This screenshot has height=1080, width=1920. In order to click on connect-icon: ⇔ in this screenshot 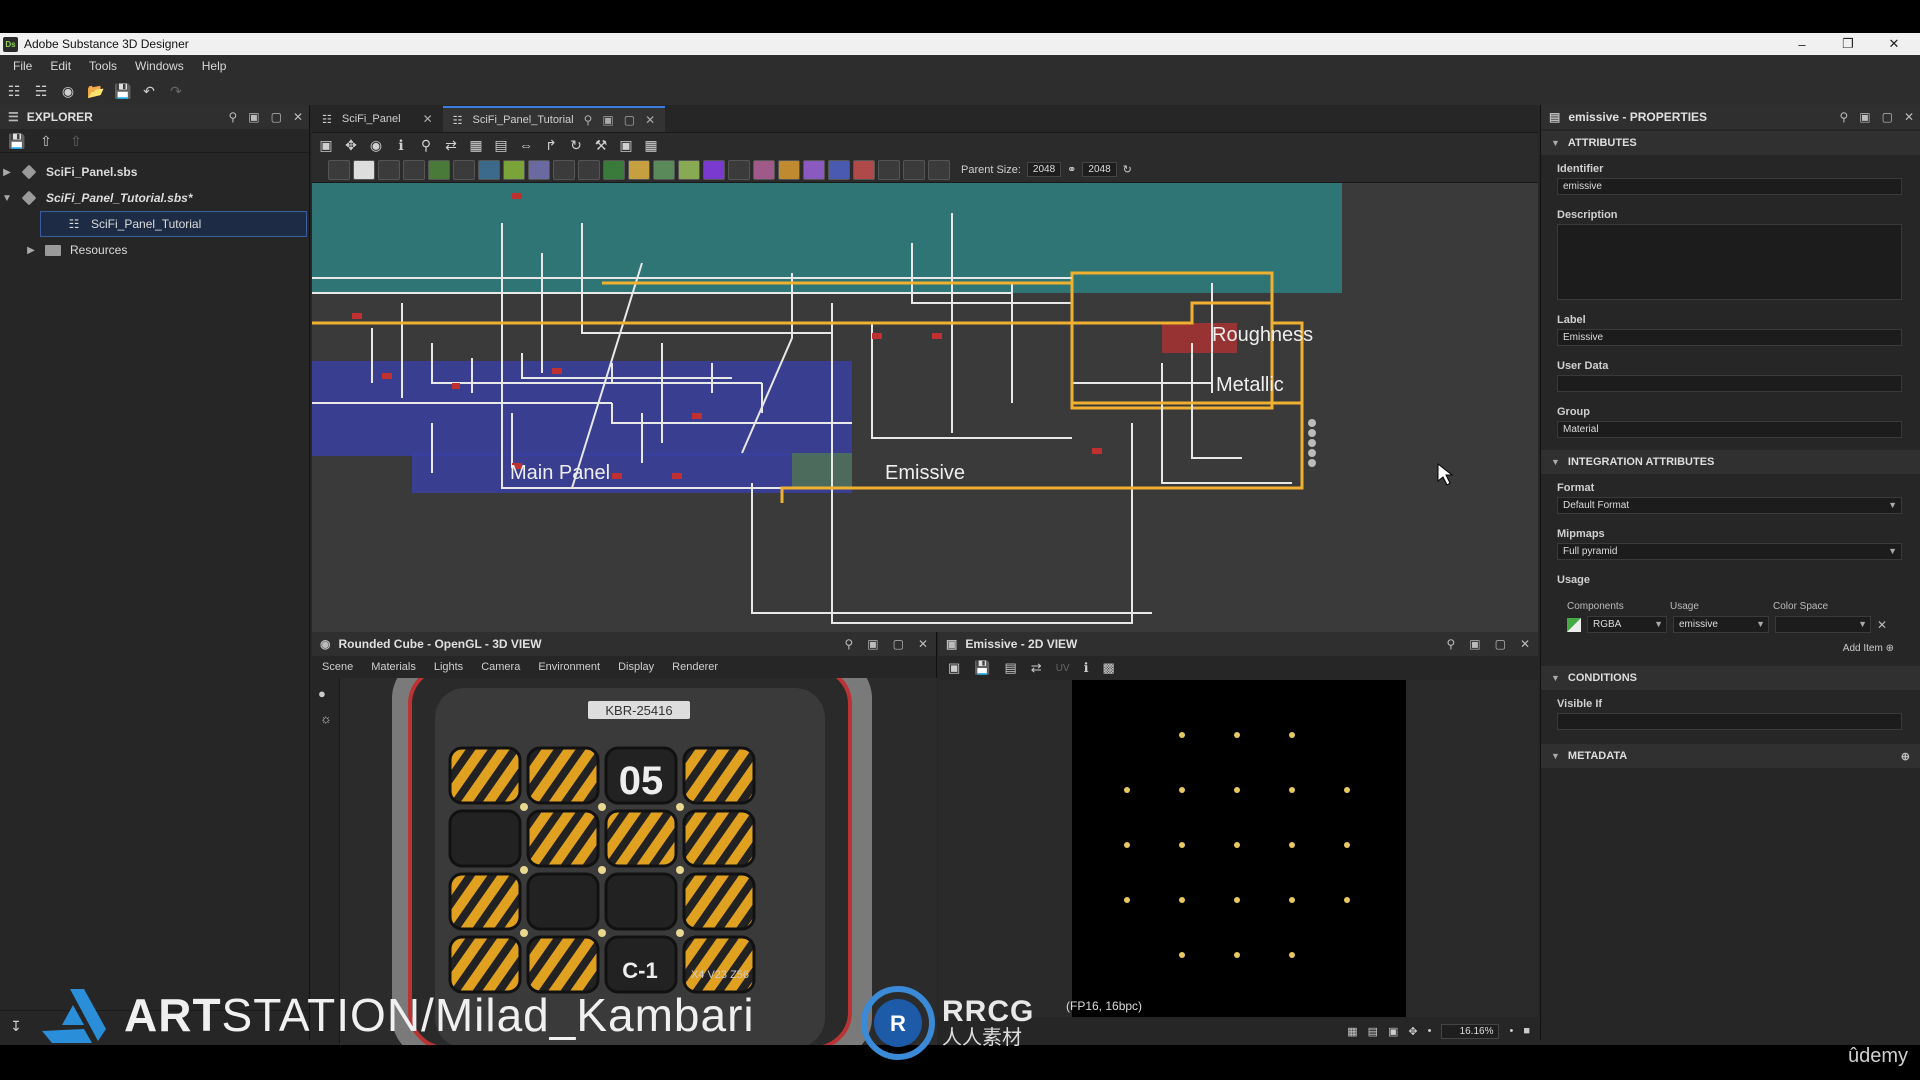, I will do `click(526, 145)`.